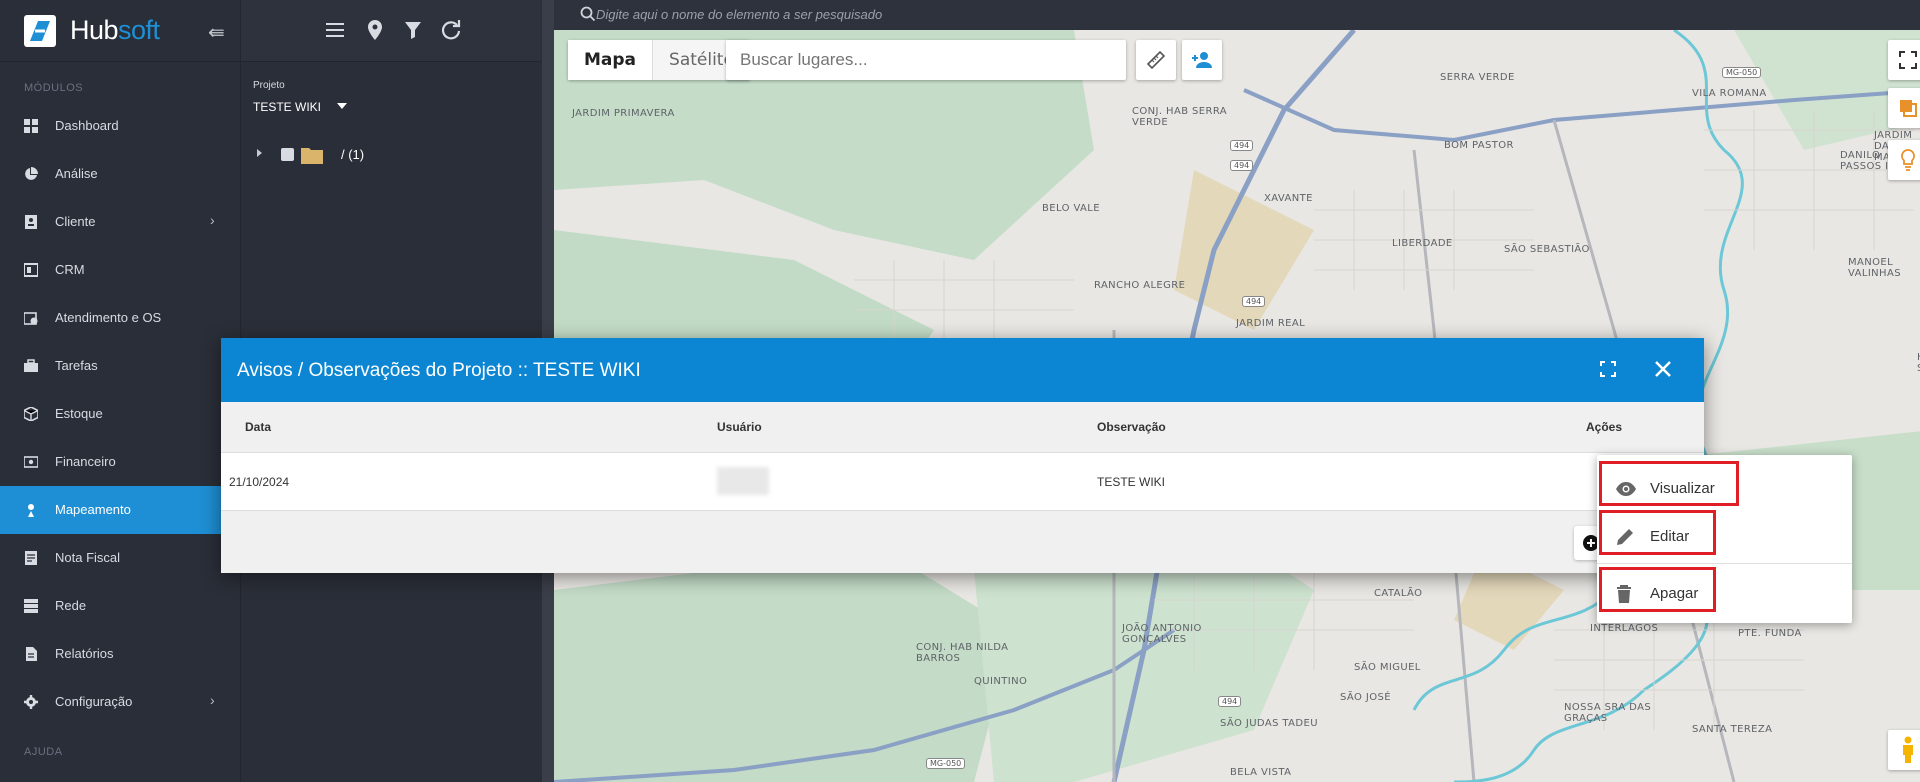 The image size is (1920, 782). What do you see at coordinates (54, 88) in the screenshot?
I see `section-label-modules: MÓDULOS` at bounding box center [54, 88].